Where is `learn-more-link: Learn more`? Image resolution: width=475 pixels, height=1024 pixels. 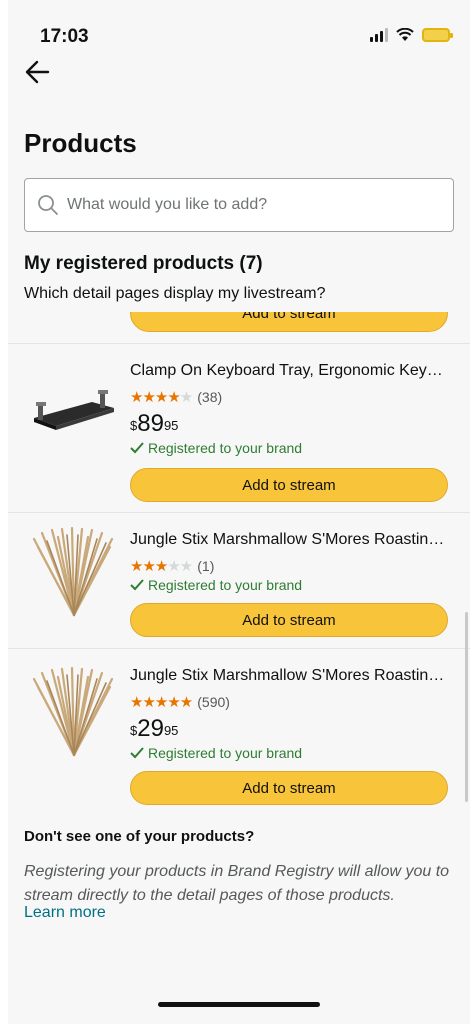 learn-more-link: Learn more is located at coordinates (65, 913).